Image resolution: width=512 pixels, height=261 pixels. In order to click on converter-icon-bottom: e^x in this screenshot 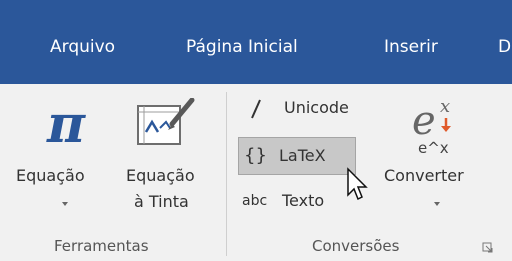, I will do `click(433, 148)`.